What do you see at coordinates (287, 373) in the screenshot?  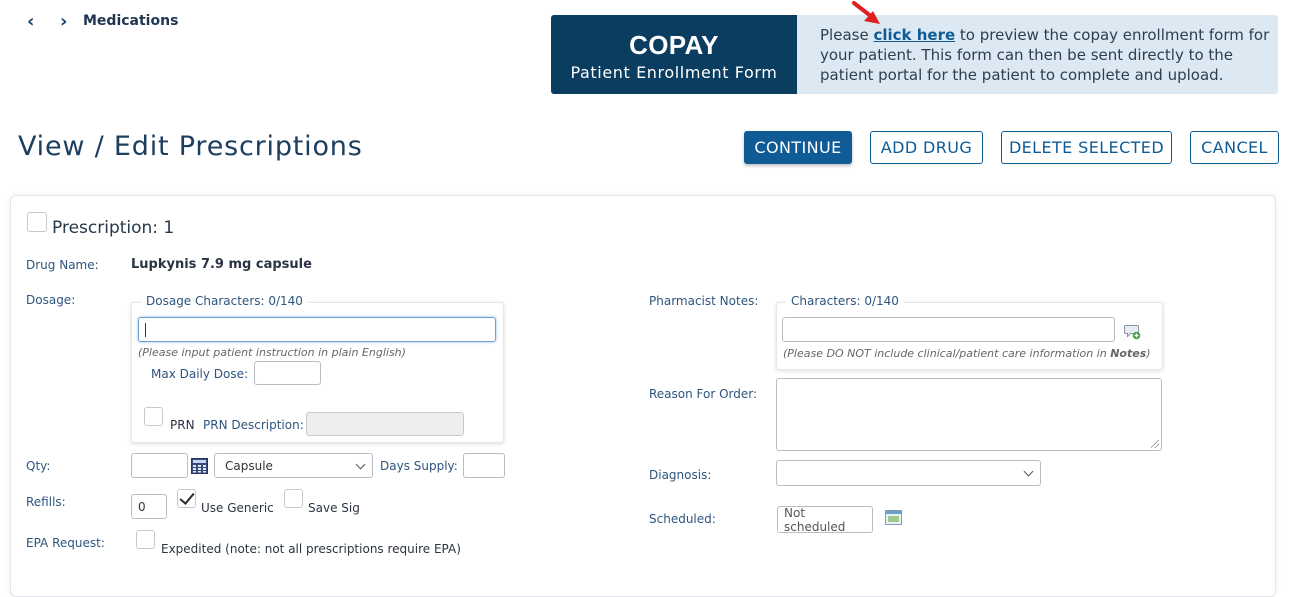 I see `max-daily-dose-input` at bounding box center [287, 373].